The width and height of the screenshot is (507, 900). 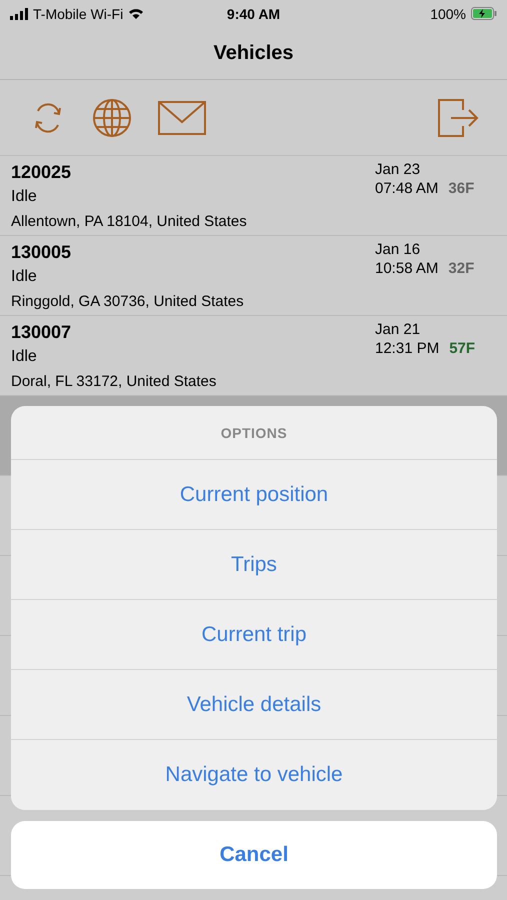 I want to click on vehicle-id: 130005, so click(x=41, y=252).